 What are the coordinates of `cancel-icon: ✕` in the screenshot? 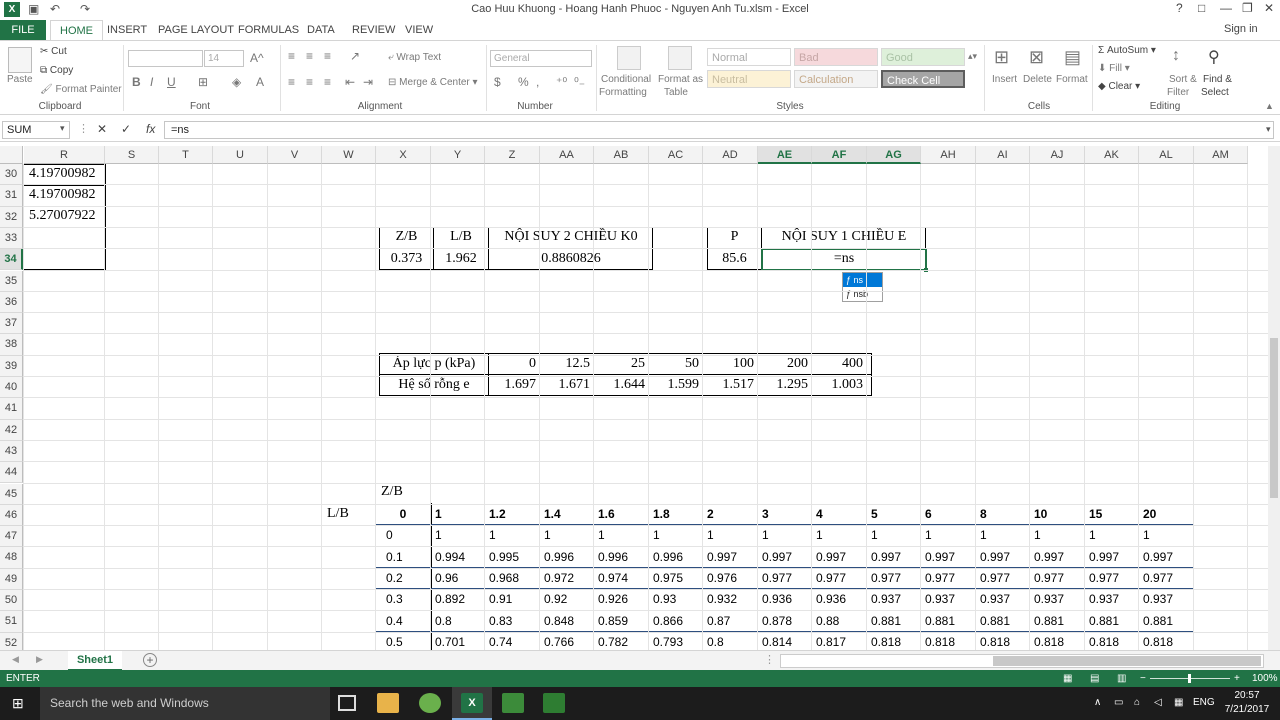 It's located at (102, 129).